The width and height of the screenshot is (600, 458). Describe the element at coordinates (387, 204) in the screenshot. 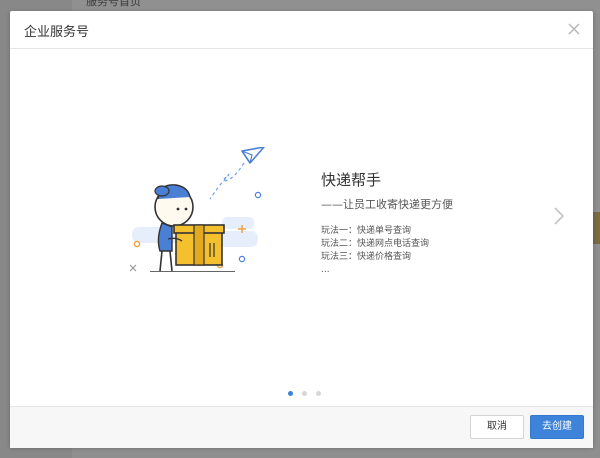

I see `feature-subtitle: ——让员工收寄快递更方便` at that location.